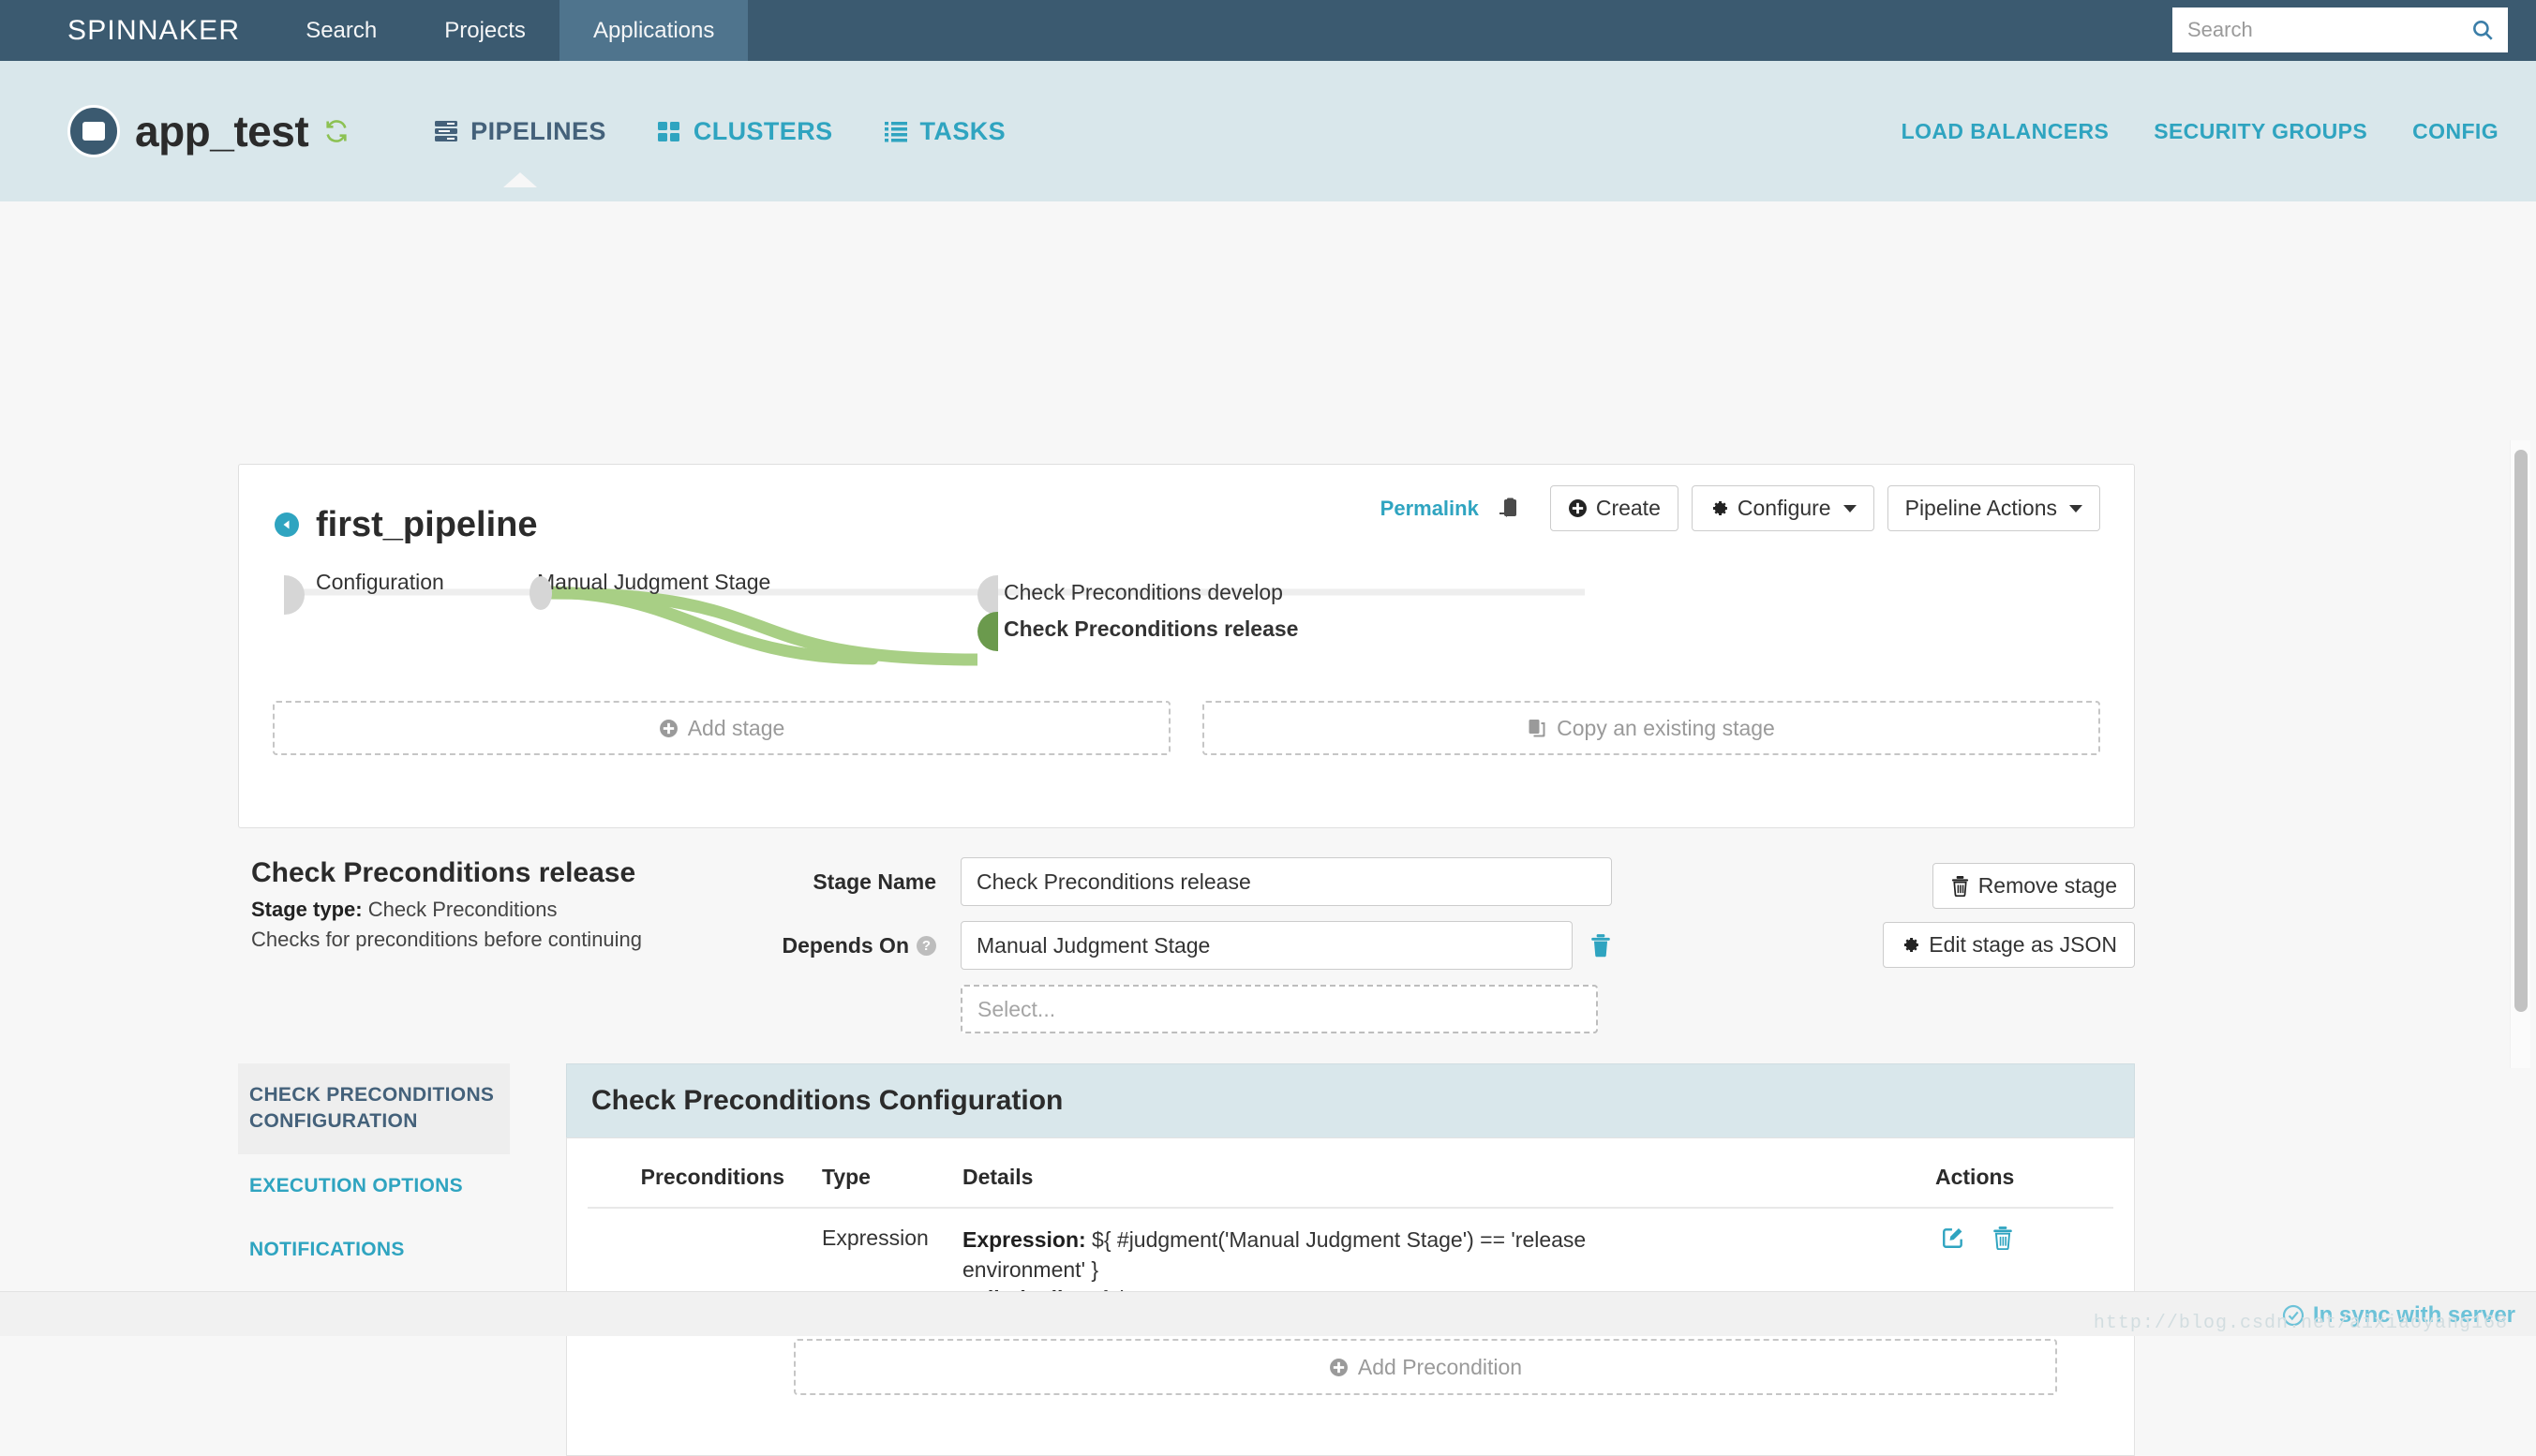 This screenshot has height=1456, width=2536. Describe the element at coordinates (926, 945) in the screenshot. I see `question-mark-icon: ?` at that location.